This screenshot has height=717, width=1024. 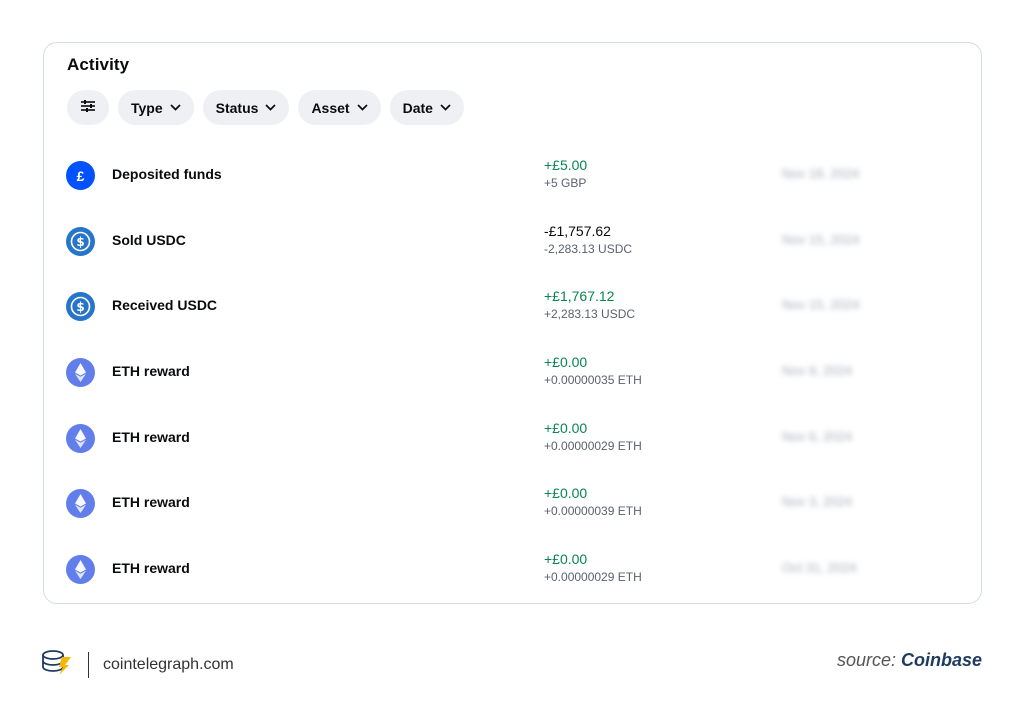 I want to click on activity-row-amount: +£5.00 +5 GBP, so click(x=565, y=174).